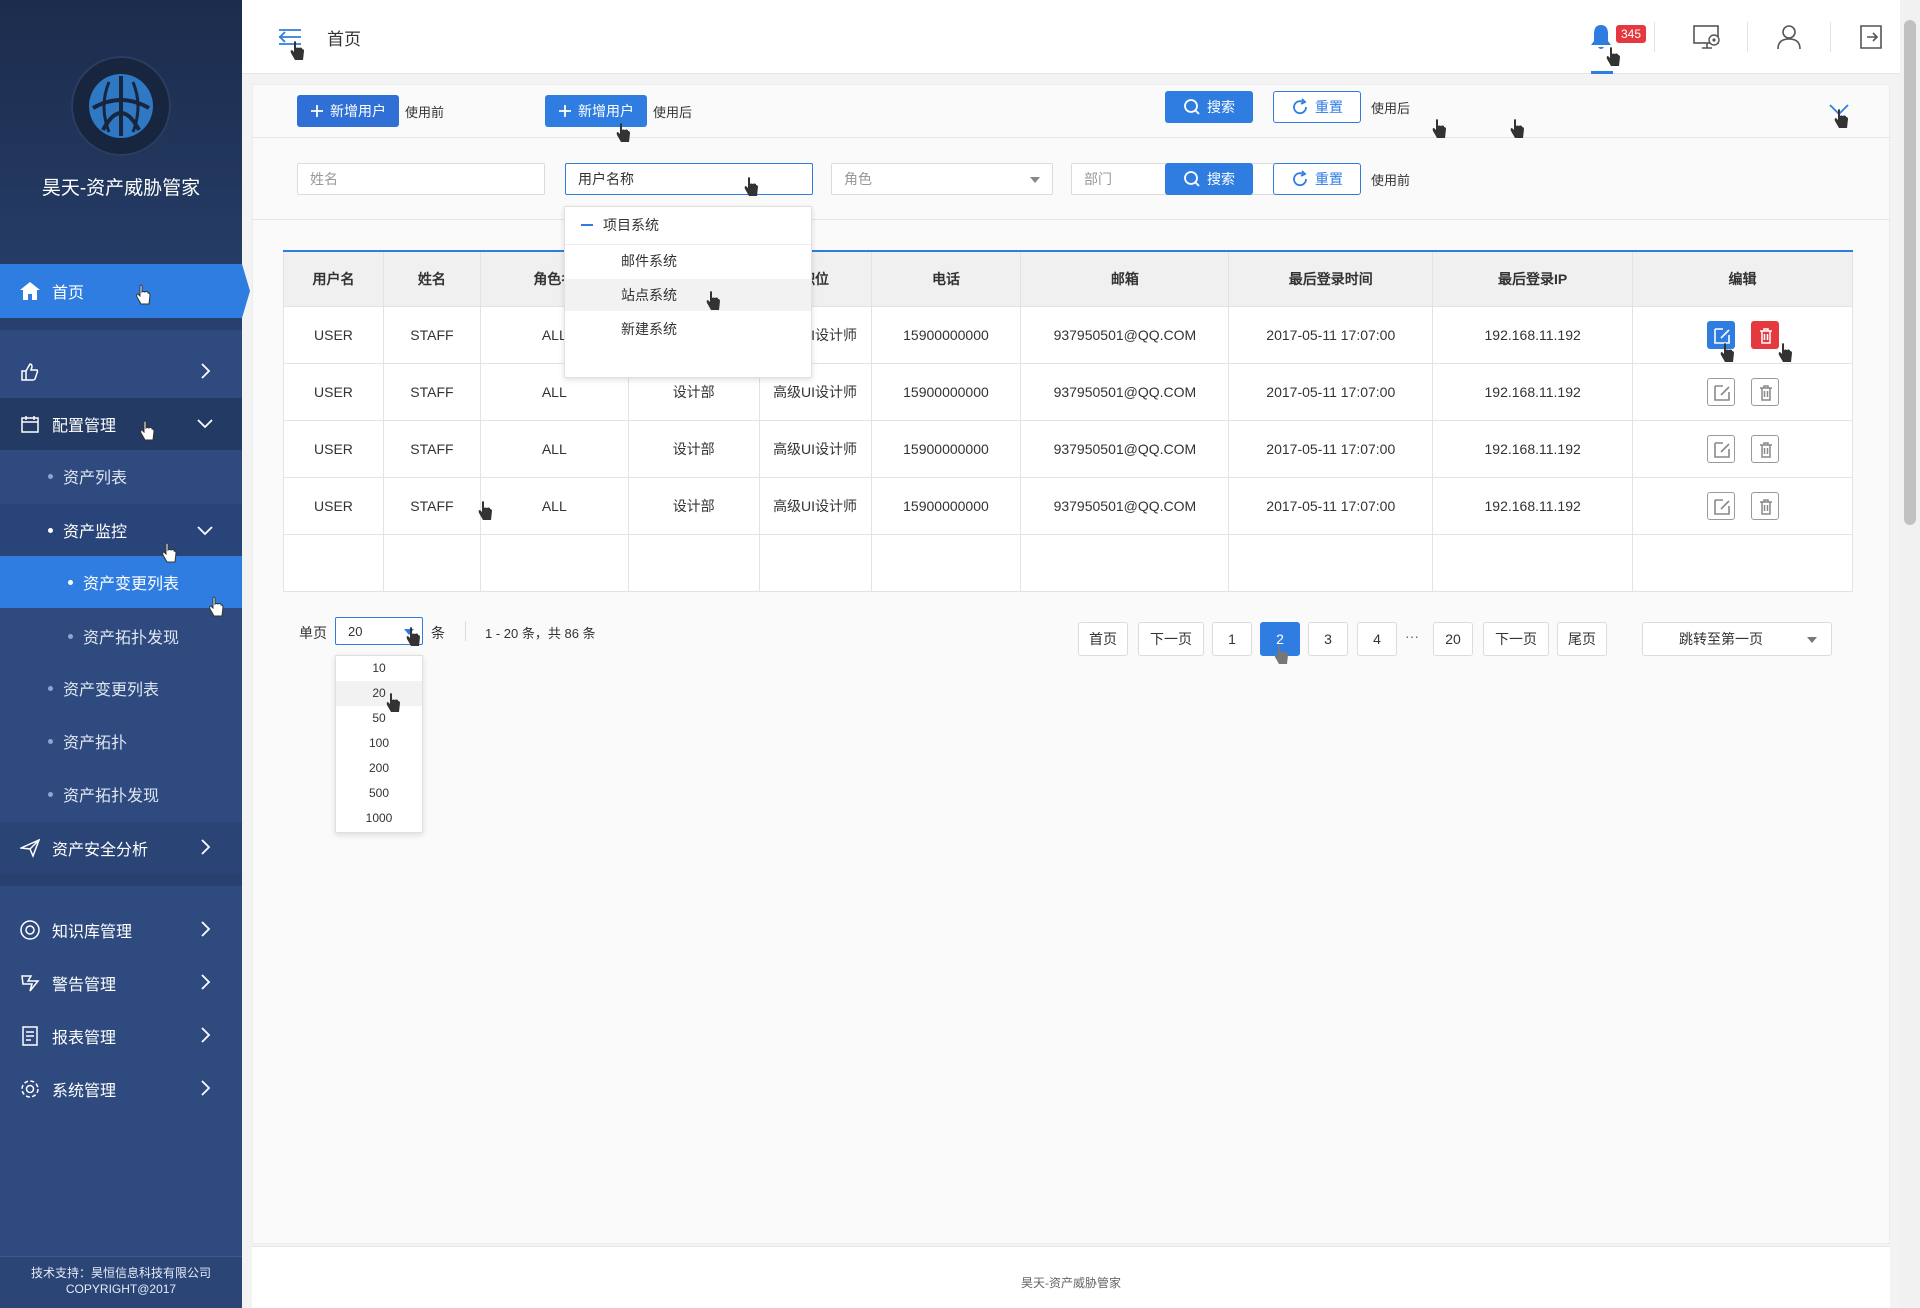 This screenshot has height=1308, width=1920. What do you see at coordinates (379, 631) in the screenshot?
I see `per-page-select: 20` at bounding box center [379, 631].